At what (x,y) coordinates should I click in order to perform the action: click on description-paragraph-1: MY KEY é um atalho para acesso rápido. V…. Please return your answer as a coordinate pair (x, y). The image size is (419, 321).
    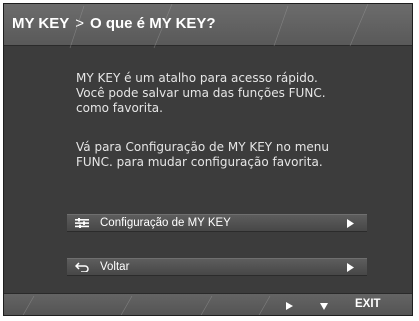
    Looking at the image, I should click on (201, 93).